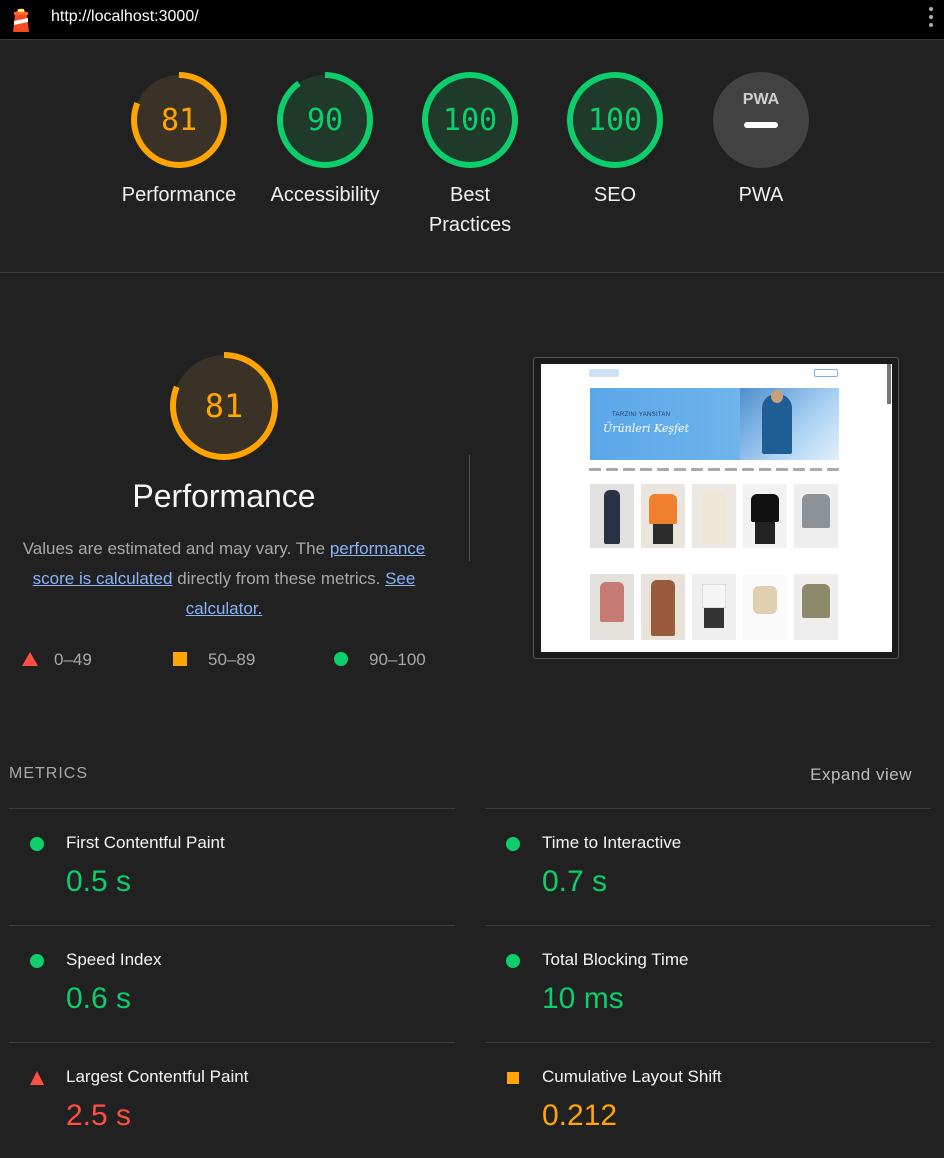 The width and height of the screenshot is (944, 1158). I want to click on final-screenshot: TARZINI YANSITAN Ürünleri Keşfet, so click(716, 508).